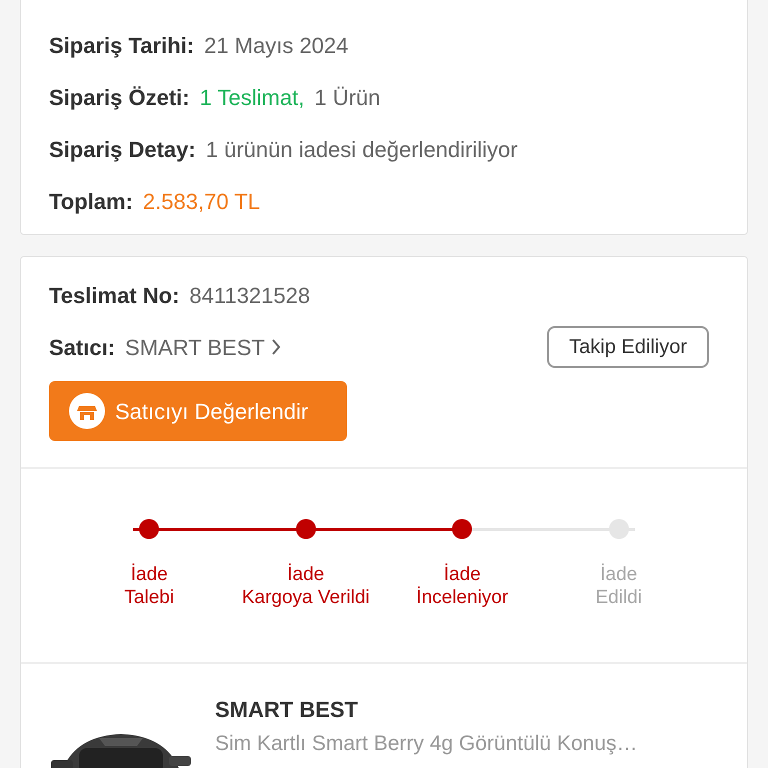  Describe the element at coordinates (275, 347) in the screenshot. I see `chevron-right-icon` at that location.